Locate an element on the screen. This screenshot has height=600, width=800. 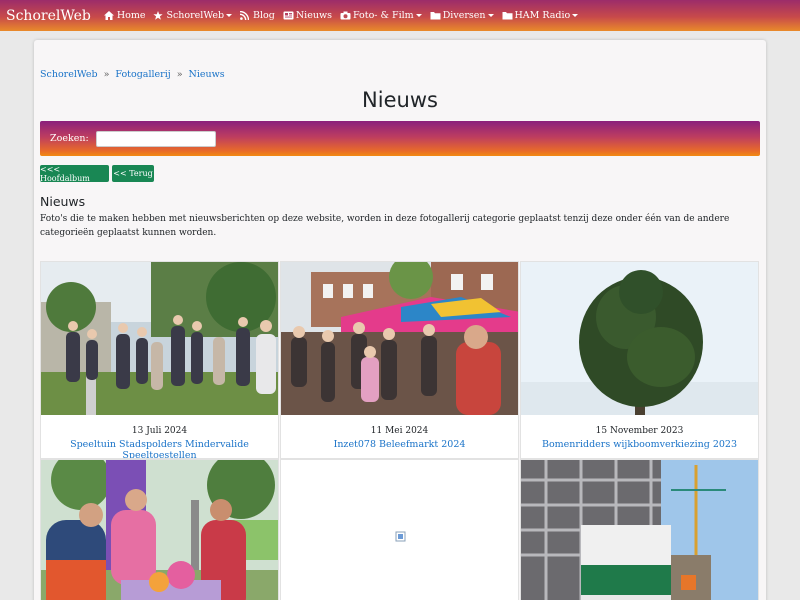
nav-home-label: Home is located at coordinates (131, 15).